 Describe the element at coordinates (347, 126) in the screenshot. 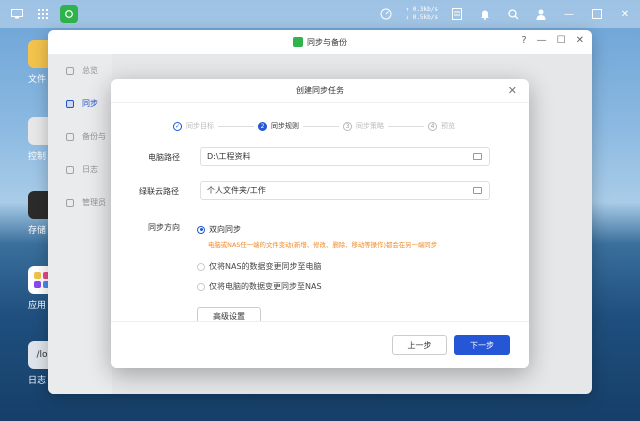

I see `step-number: 3` at that location.